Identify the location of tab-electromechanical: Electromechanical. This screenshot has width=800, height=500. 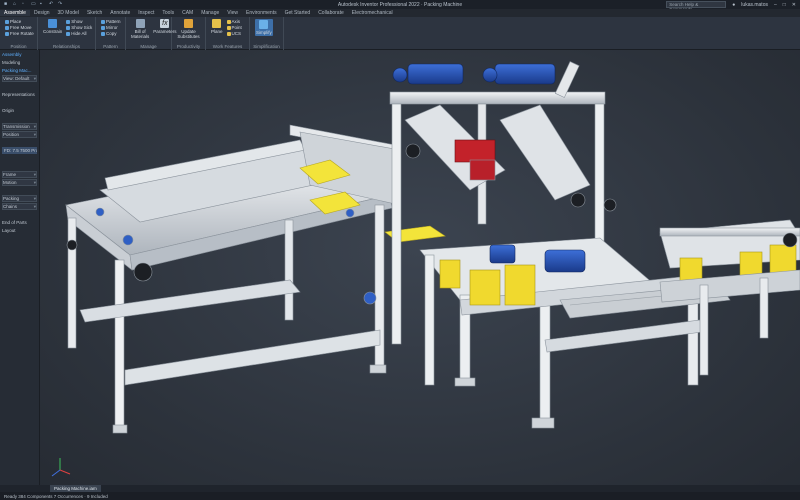
(372, 13).